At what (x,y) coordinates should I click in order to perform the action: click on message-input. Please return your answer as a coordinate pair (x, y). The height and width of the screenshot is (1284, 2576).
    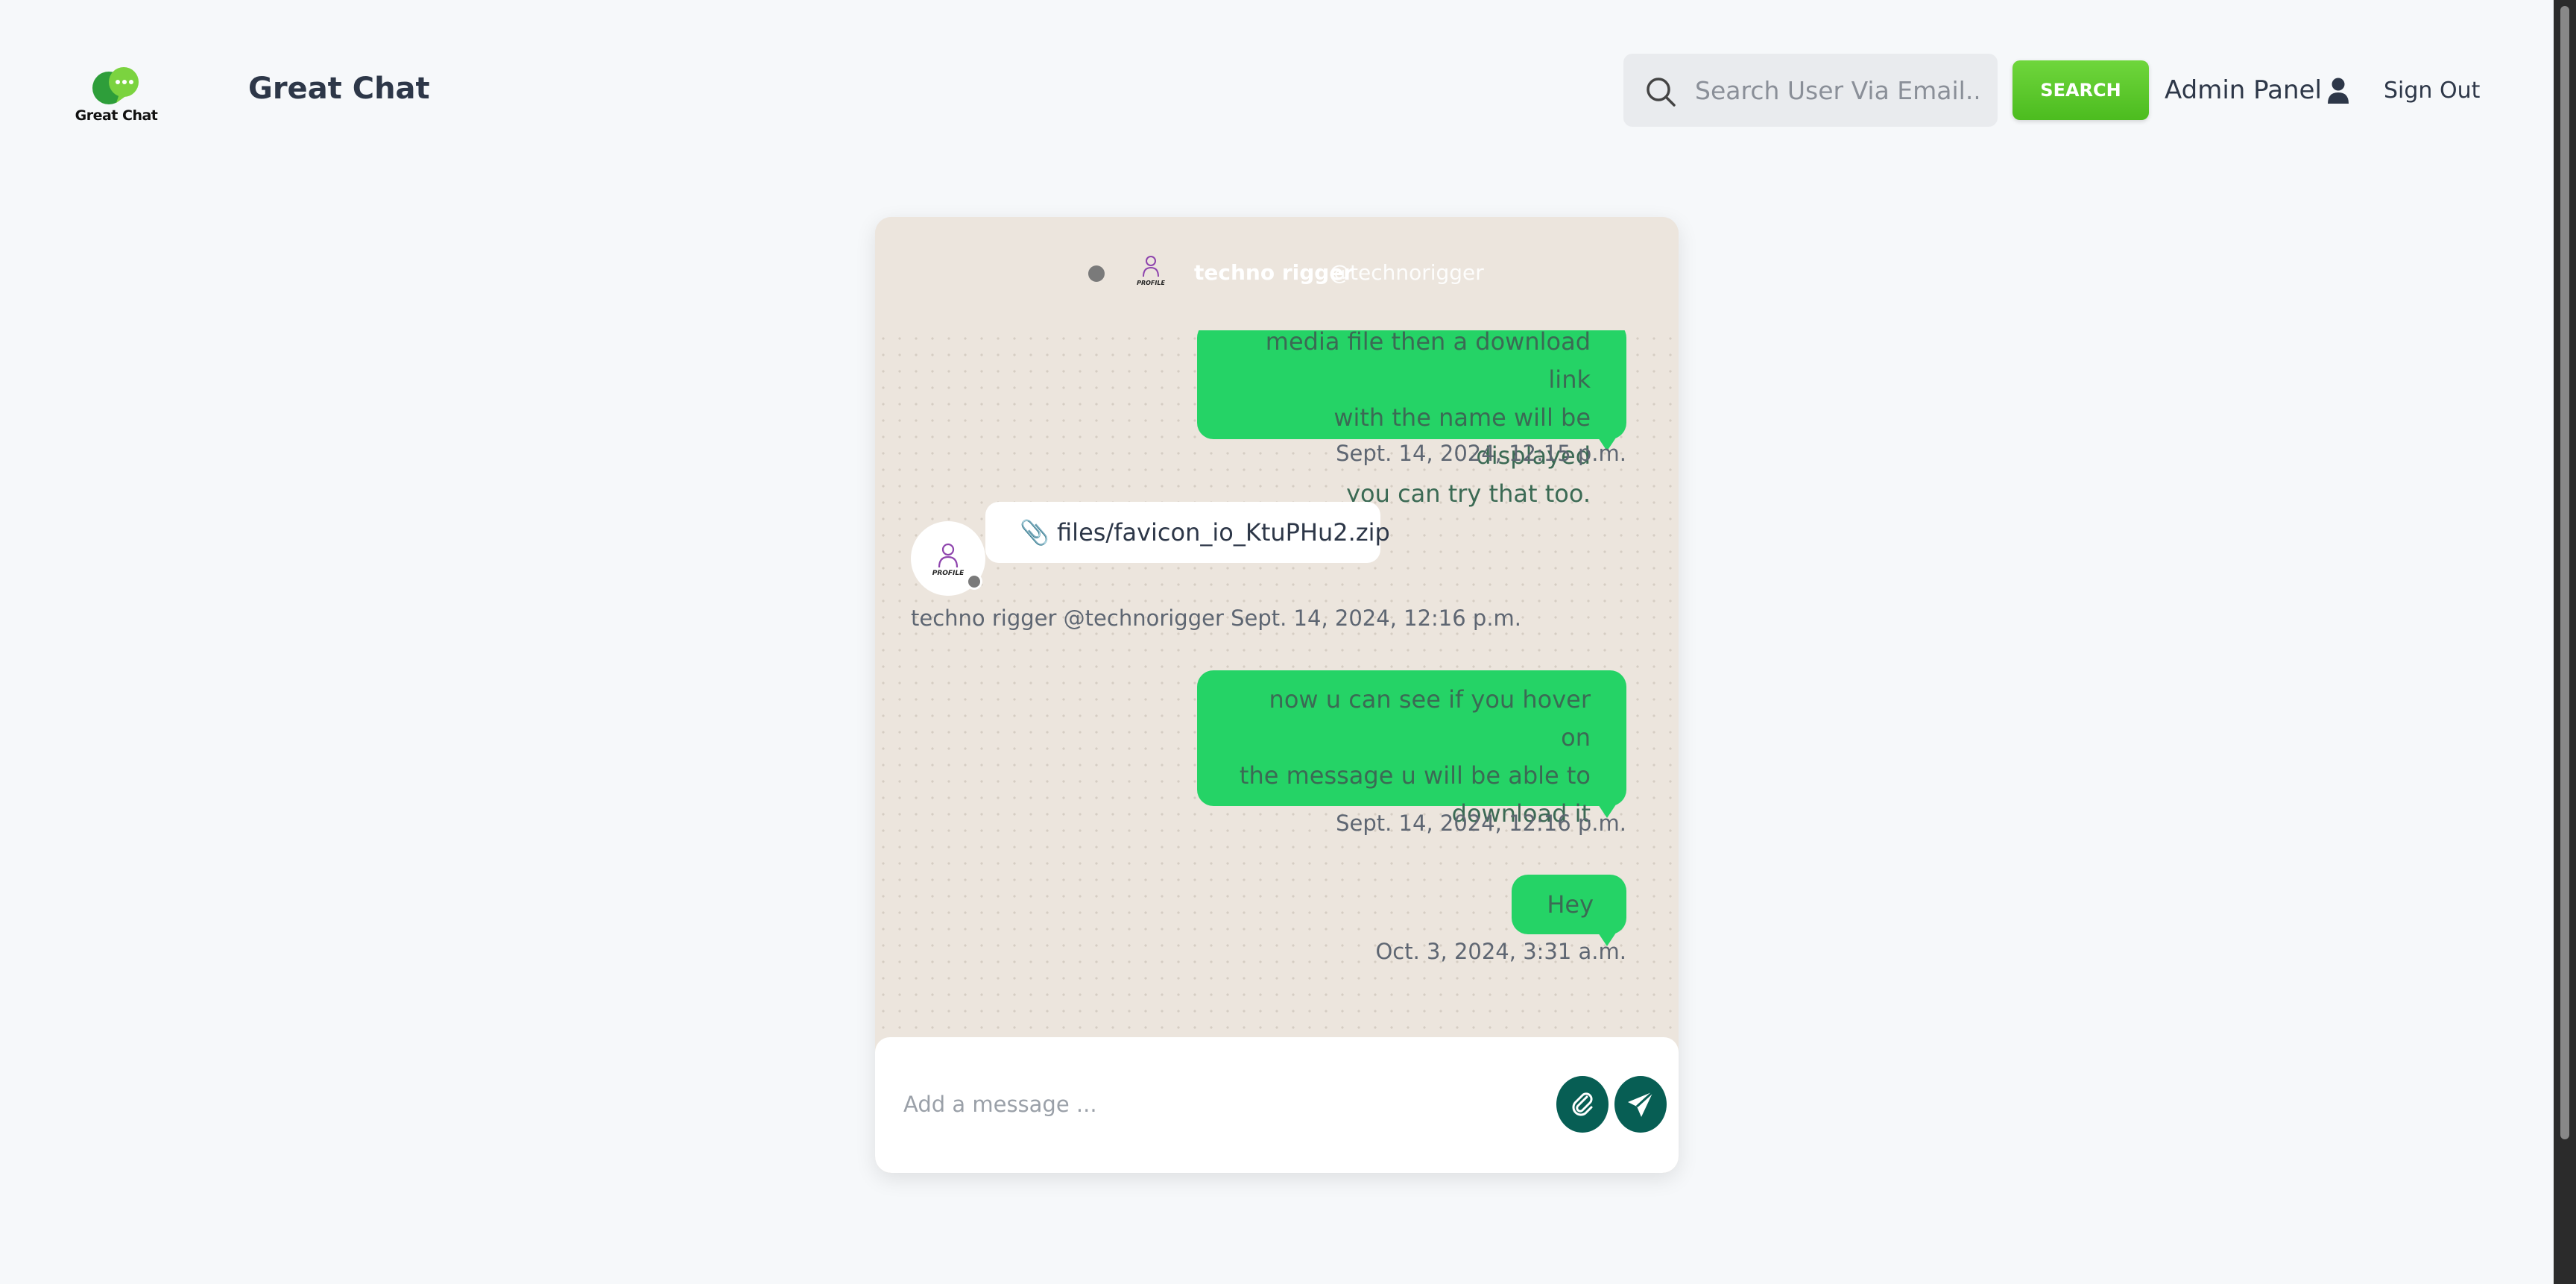
    Looking at the image, I should click on (1201, 1104).